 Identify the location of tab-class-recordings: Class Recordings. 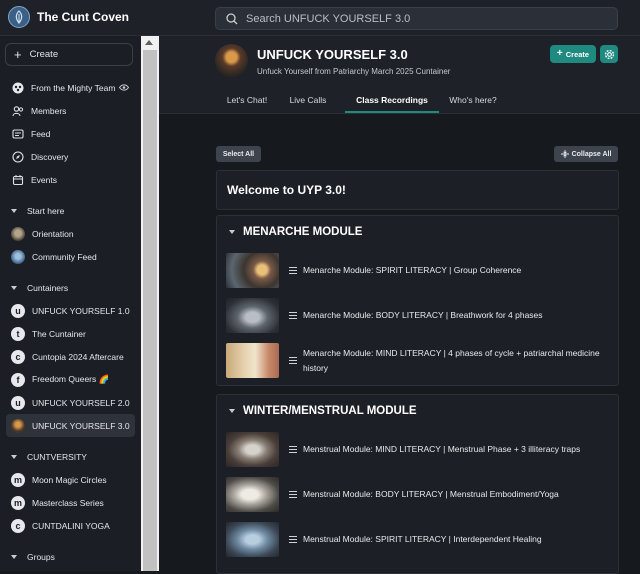
(392, 102).